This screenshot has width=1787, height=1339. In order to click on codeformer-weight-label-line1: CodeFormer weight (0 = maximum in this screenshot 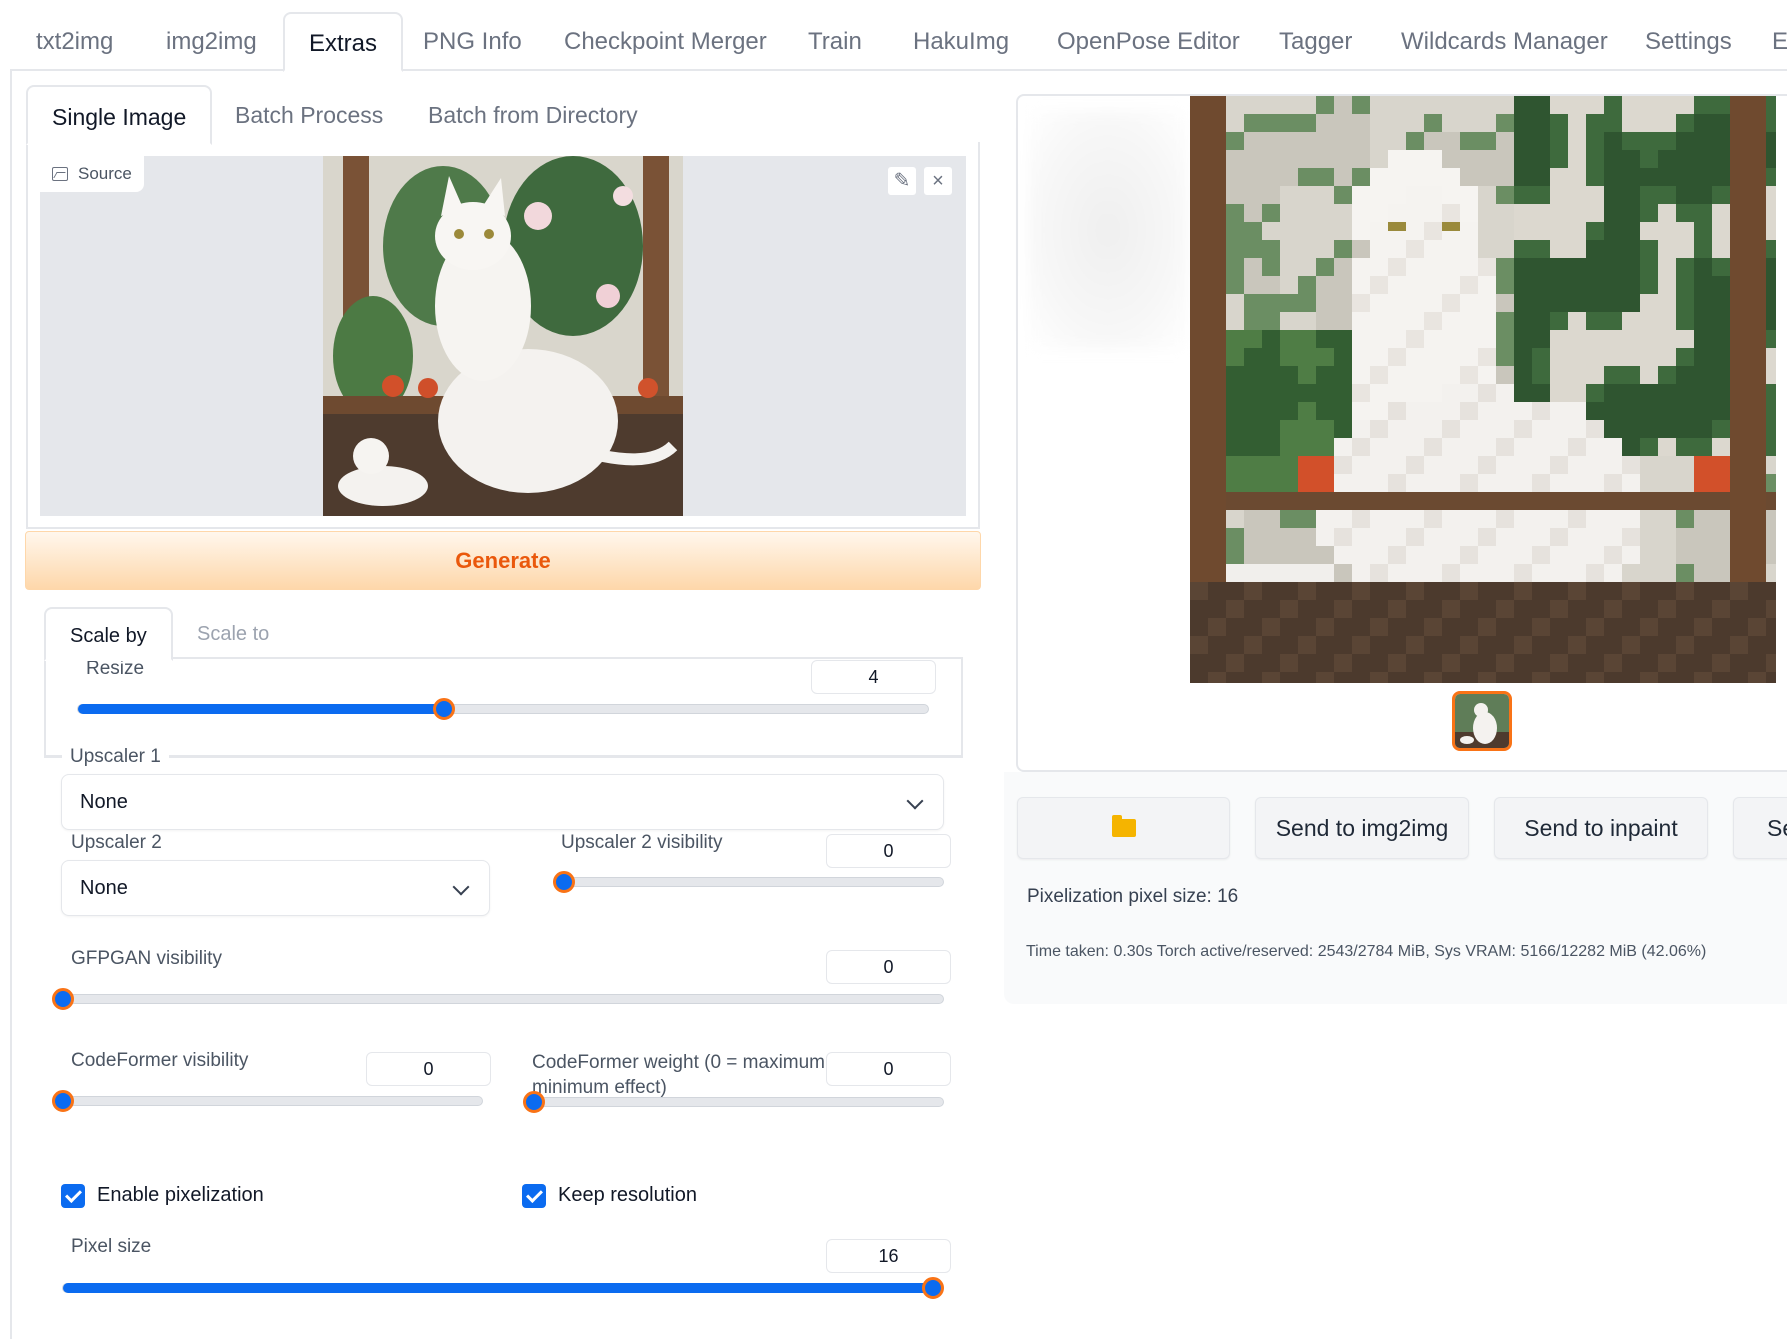, I will do `click(679, 1062)`.